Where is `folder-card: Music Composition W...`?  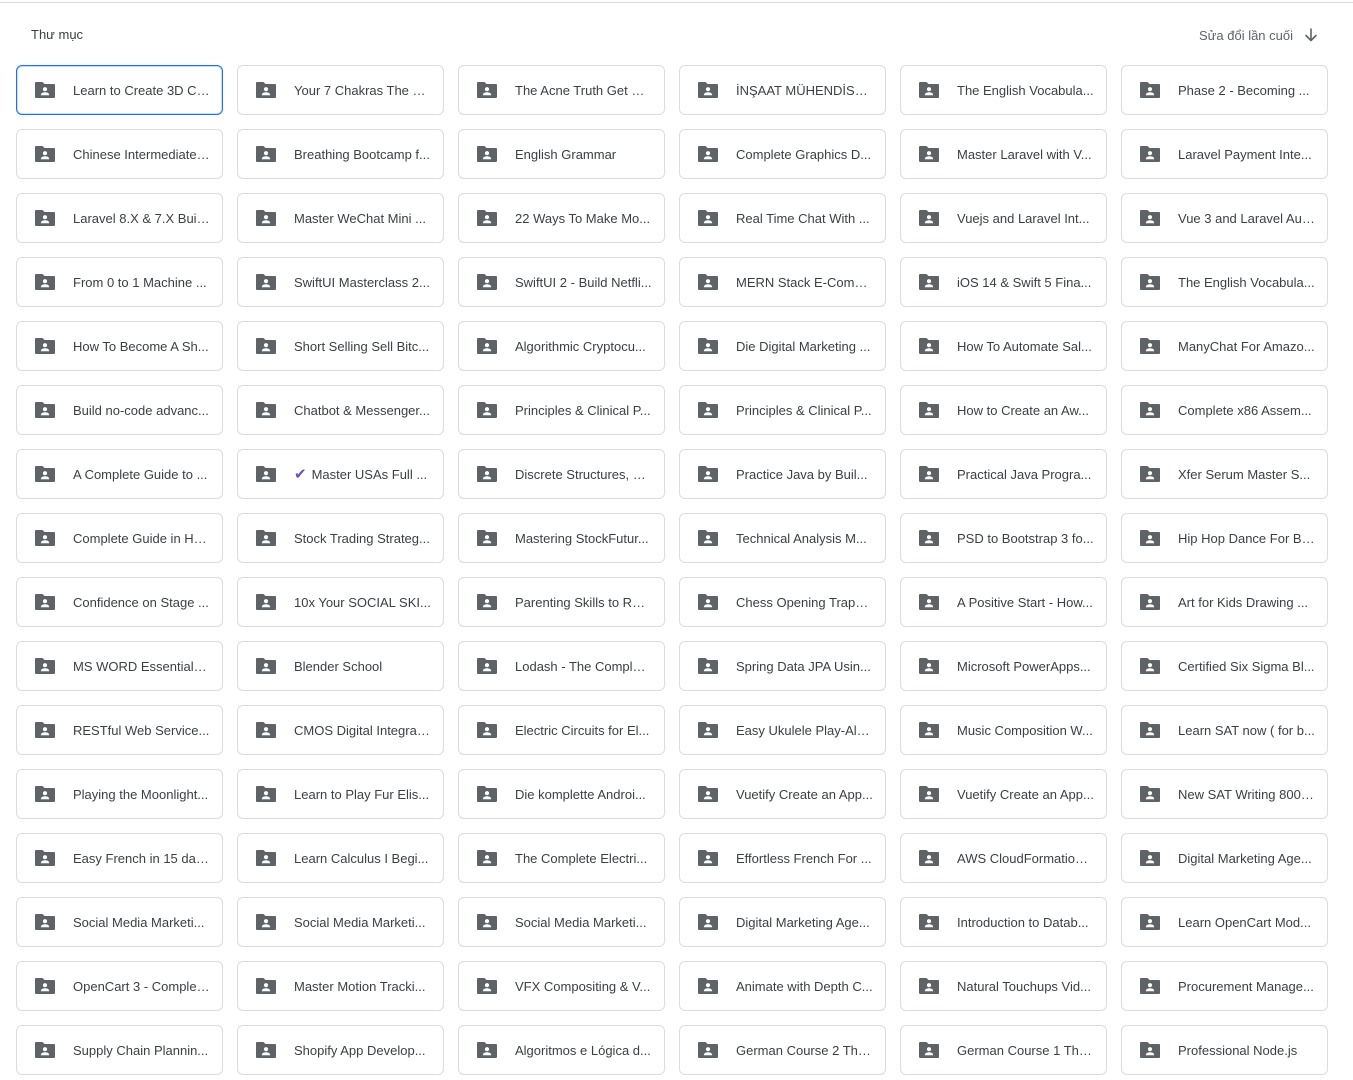 folder-card: Music Composition W... is located at coordinates (1003, 730).